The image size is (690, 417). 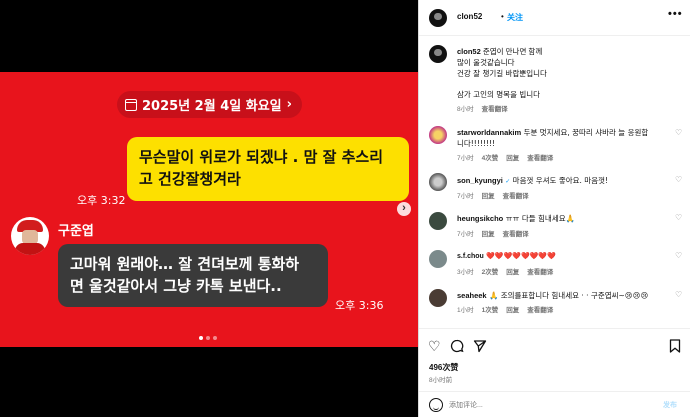 What do you see at coordinates (101, 200) in the screenshot?
I see `message-time: 오후 3:32` at bounding box center [101, 200].